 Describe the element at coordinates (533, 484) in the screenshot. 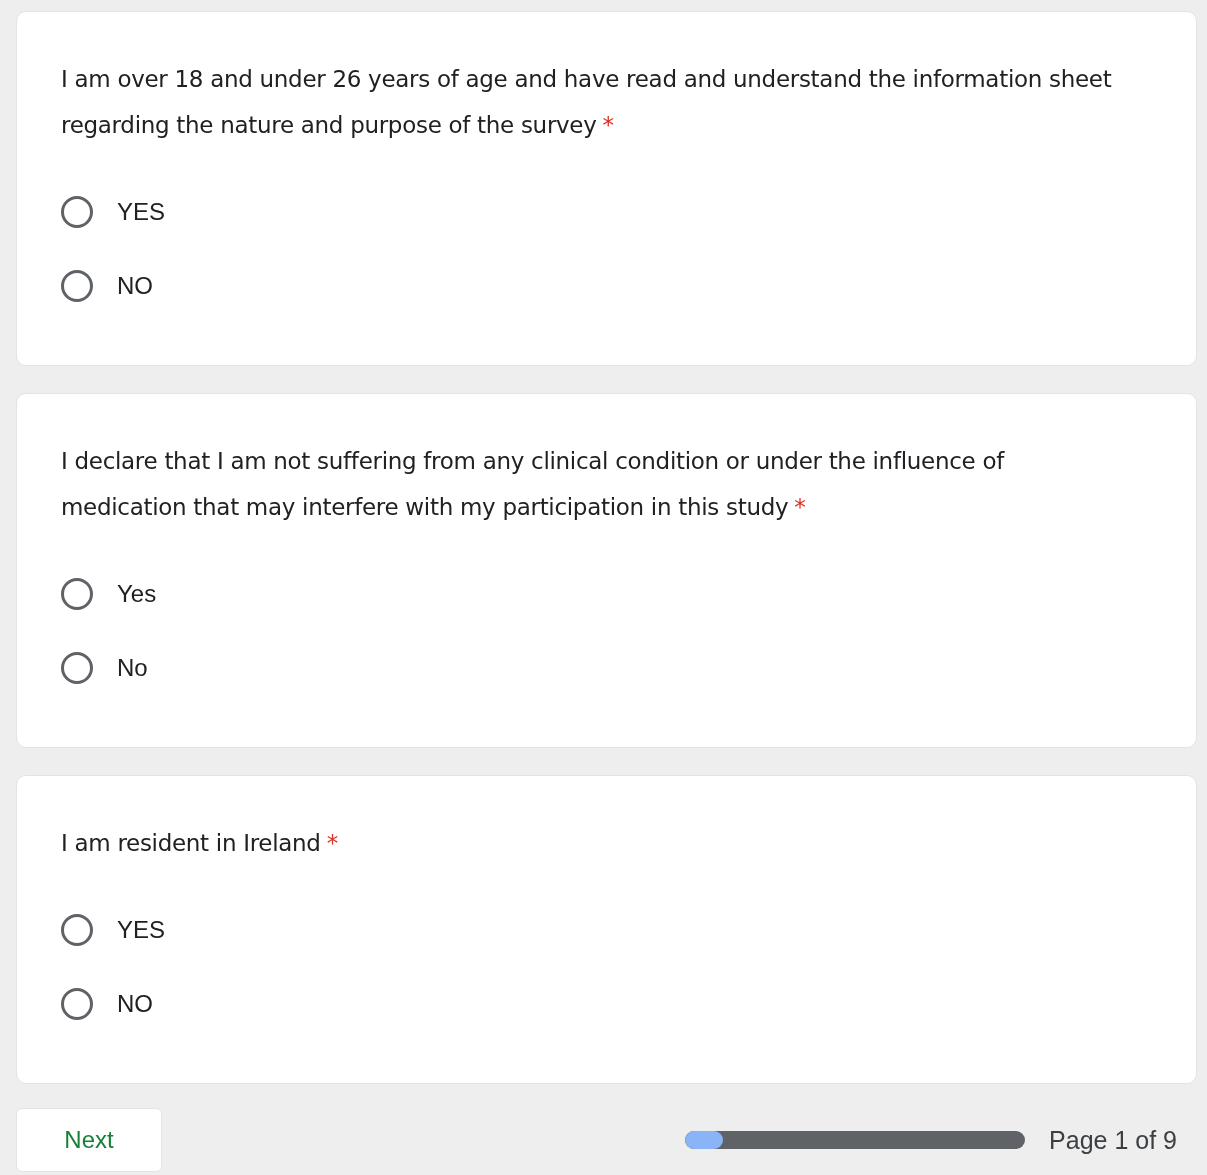

I see `question-text: I declare that I am not suffering from any clinical condition or under the influence of medication that may interfere with my participation in this study *` at that location.